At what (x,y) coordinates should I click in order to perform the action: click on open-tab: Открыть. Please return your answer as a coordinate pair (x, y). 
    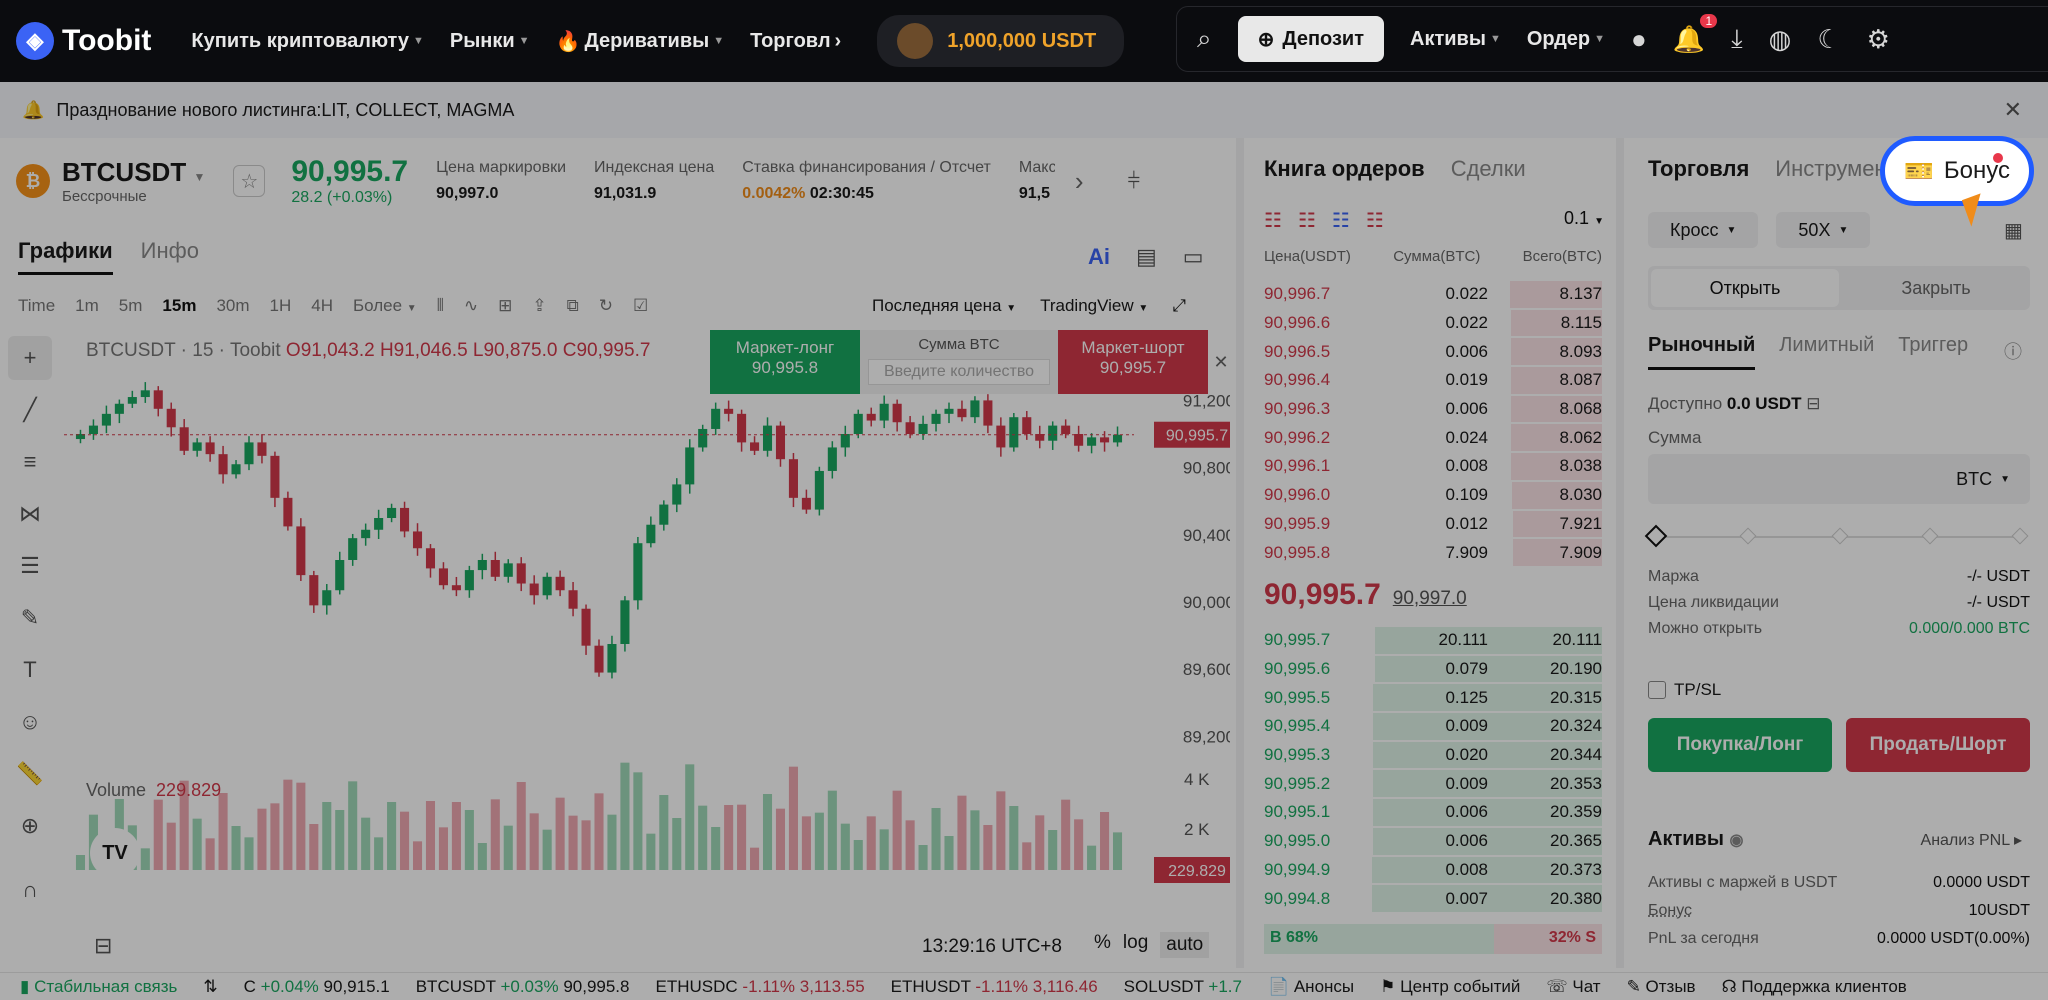
    Looking at the image, I should click on (1745, 288).